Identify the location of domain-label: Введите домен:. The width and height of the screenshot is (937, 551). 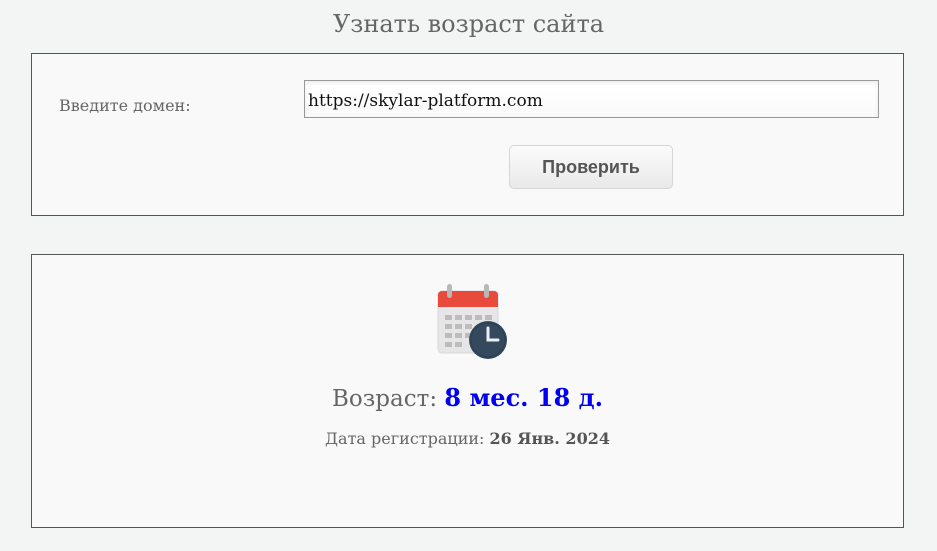
(125, 105).